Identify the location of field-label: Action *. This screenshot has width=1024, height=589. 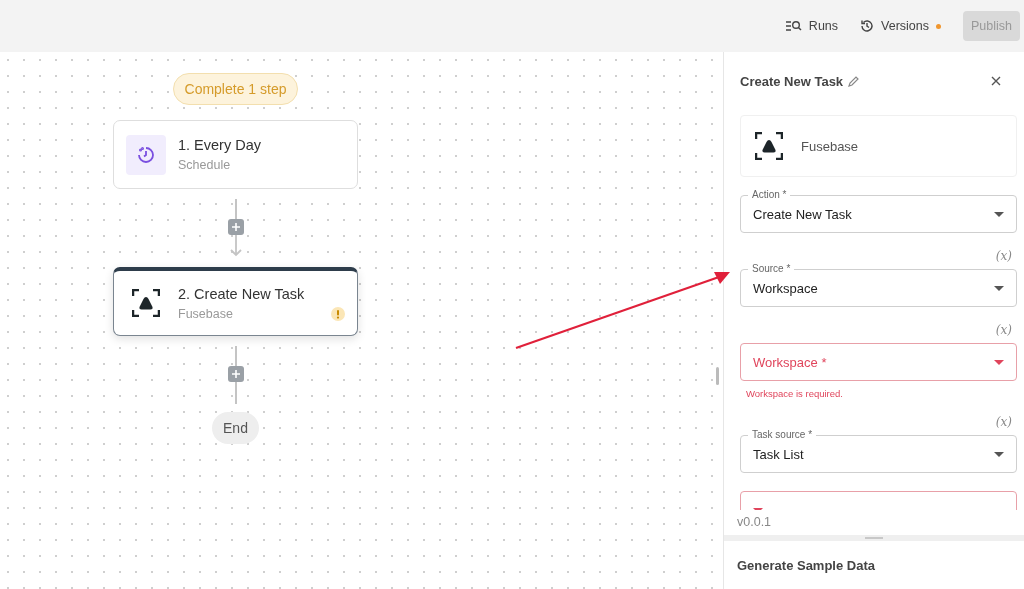
(769, 195).